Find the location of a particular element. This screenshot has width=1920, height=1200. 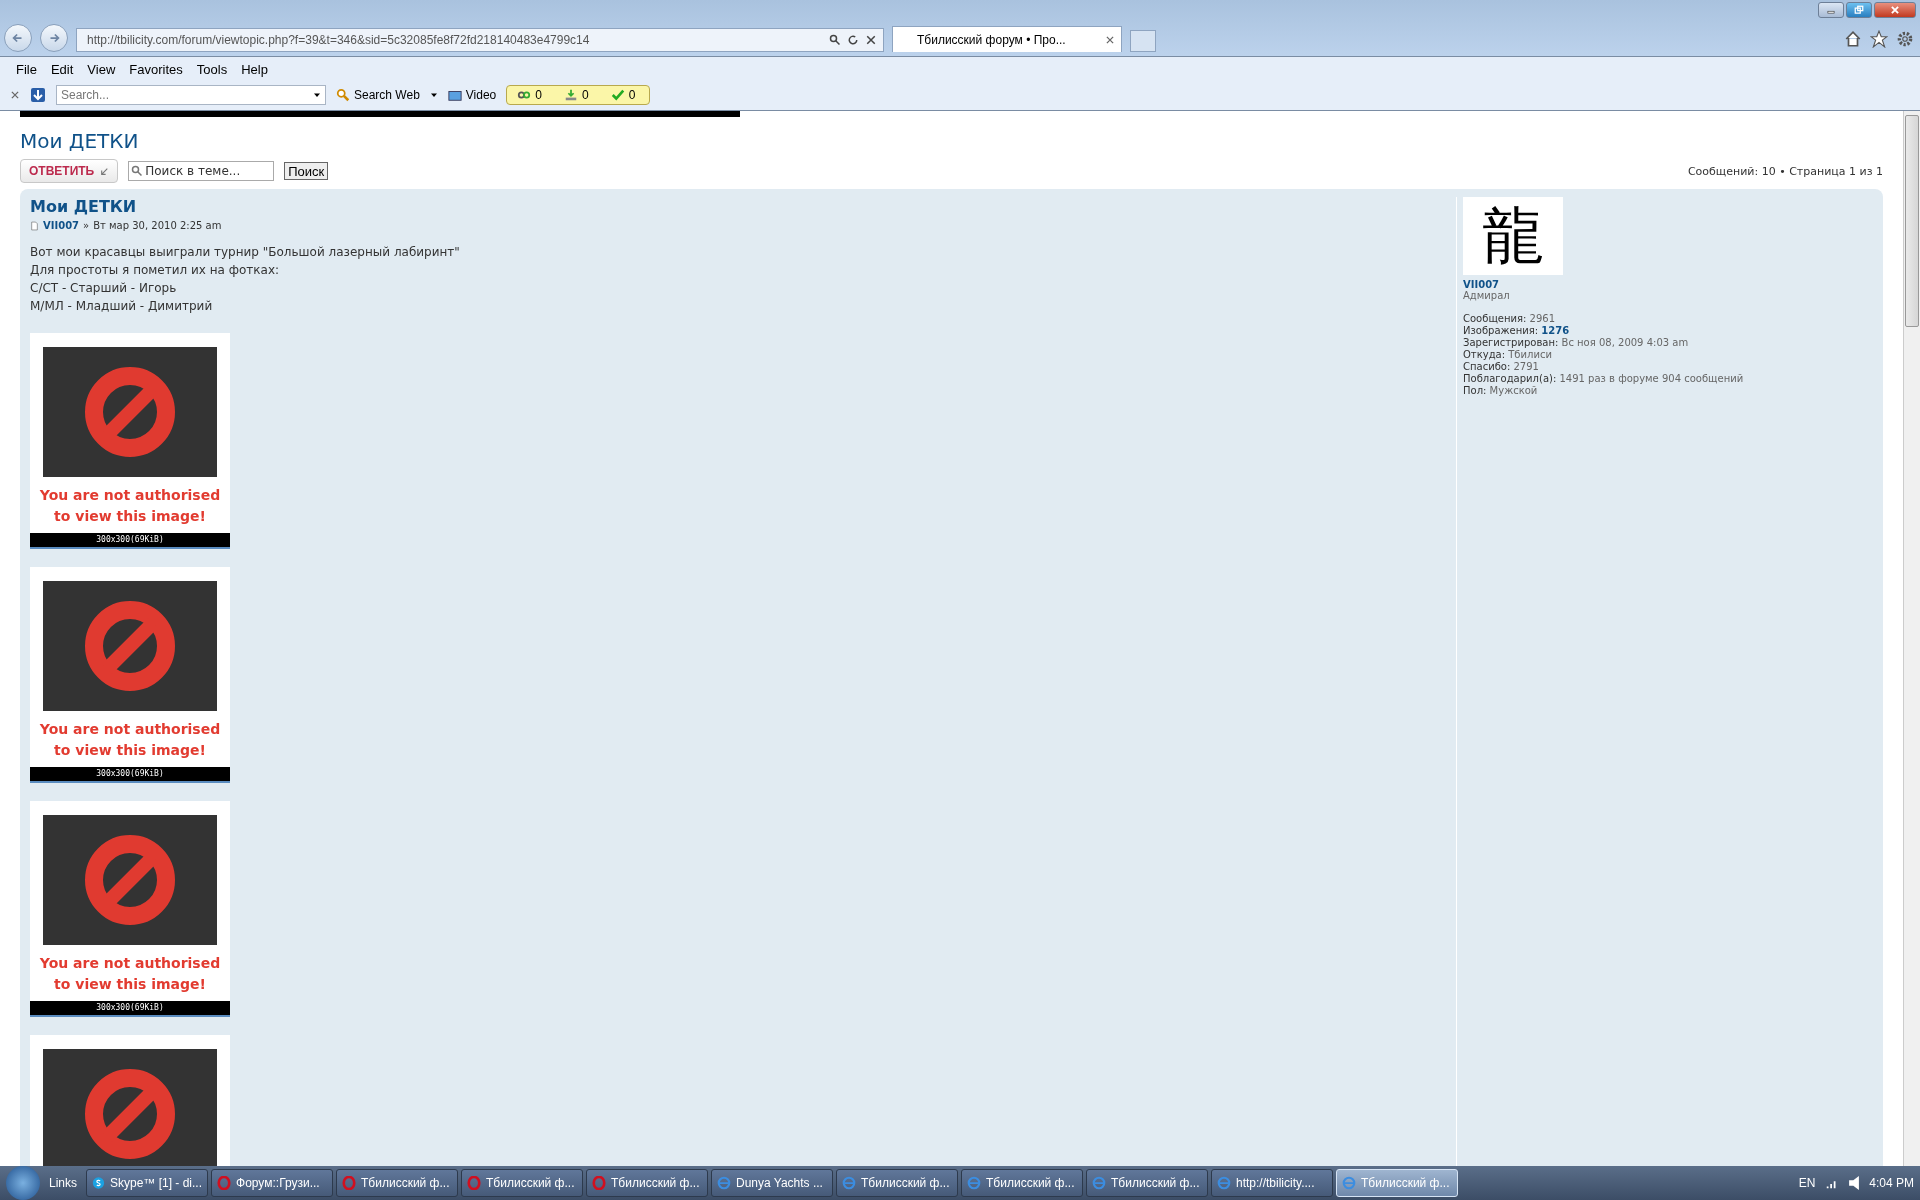

refresh-icon is located at coordinates (853, 40).